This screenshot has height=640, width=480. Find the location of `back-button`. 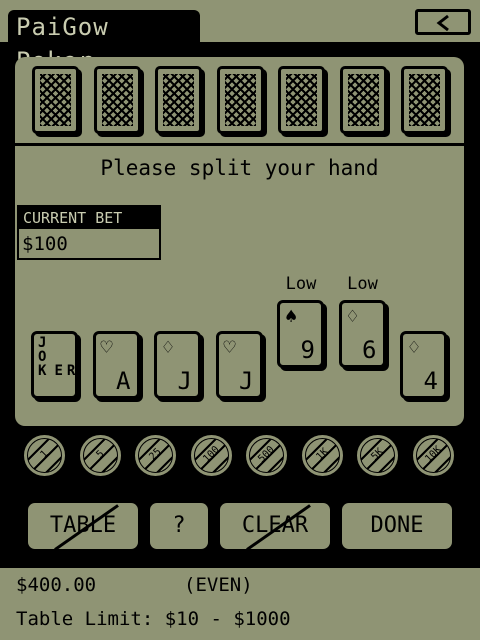

back-button is located at coordinates (443, 22).